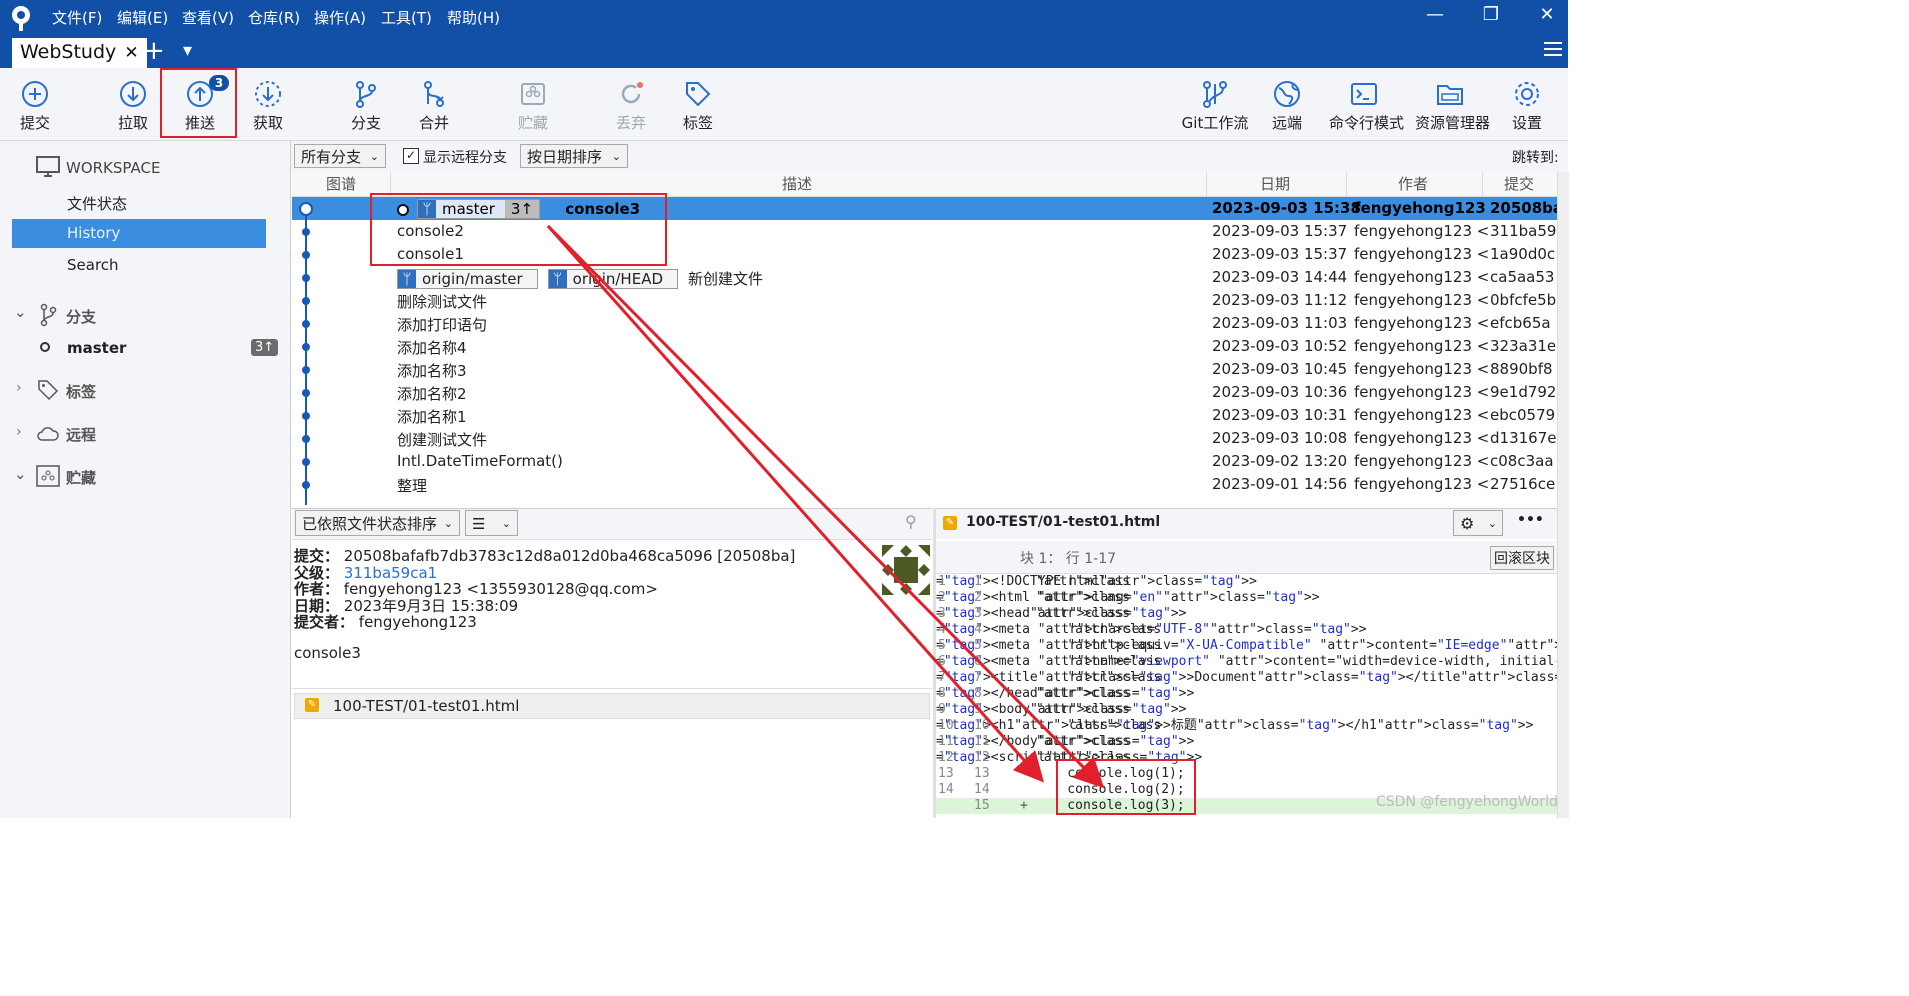 The width and height of the screenshot is (1909, 996). Describe the element at coordinates (133, 103) in the screenshot. I see `pull-button: 拉取` at that location.